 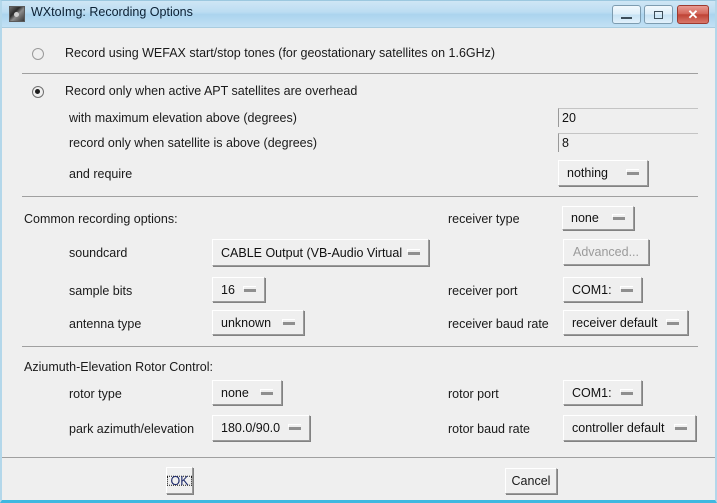 What do you see at coordinates (588, 173) in the screenshot?
I see `require-value: nothing` at bounding box center [588, 173].